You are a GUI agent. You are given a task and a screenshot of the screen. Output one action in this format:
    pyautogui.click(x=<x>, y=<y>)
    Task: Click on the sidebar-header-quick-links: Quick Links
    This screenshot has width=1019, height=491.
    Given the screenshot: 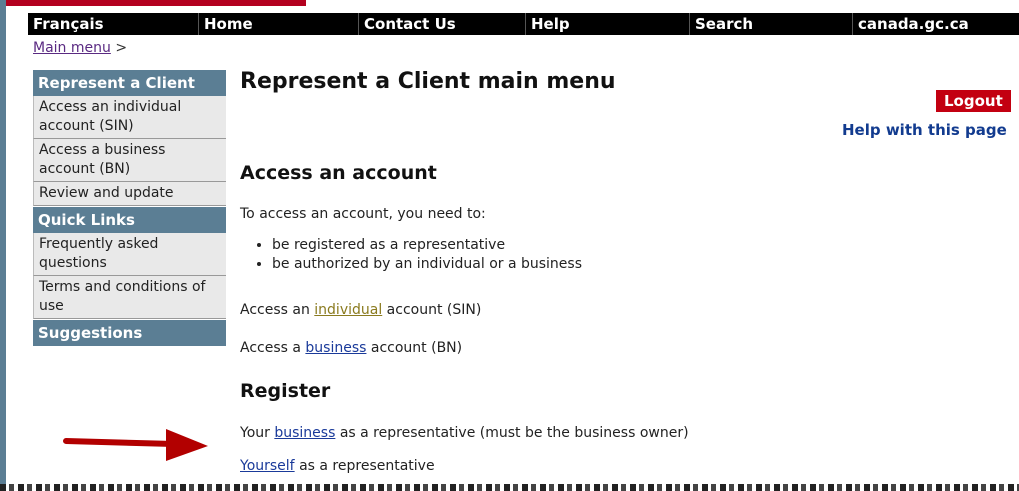 What is the action you would take?
    pyautogui.click(x=129, y=219)
    